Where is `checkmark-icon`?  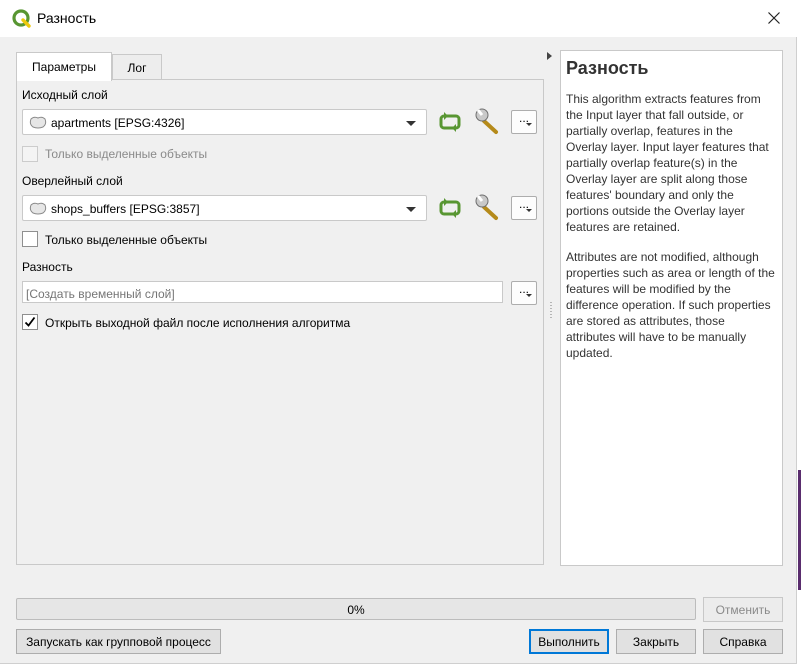
checkmark-icon is located at coordinates (30, 321).